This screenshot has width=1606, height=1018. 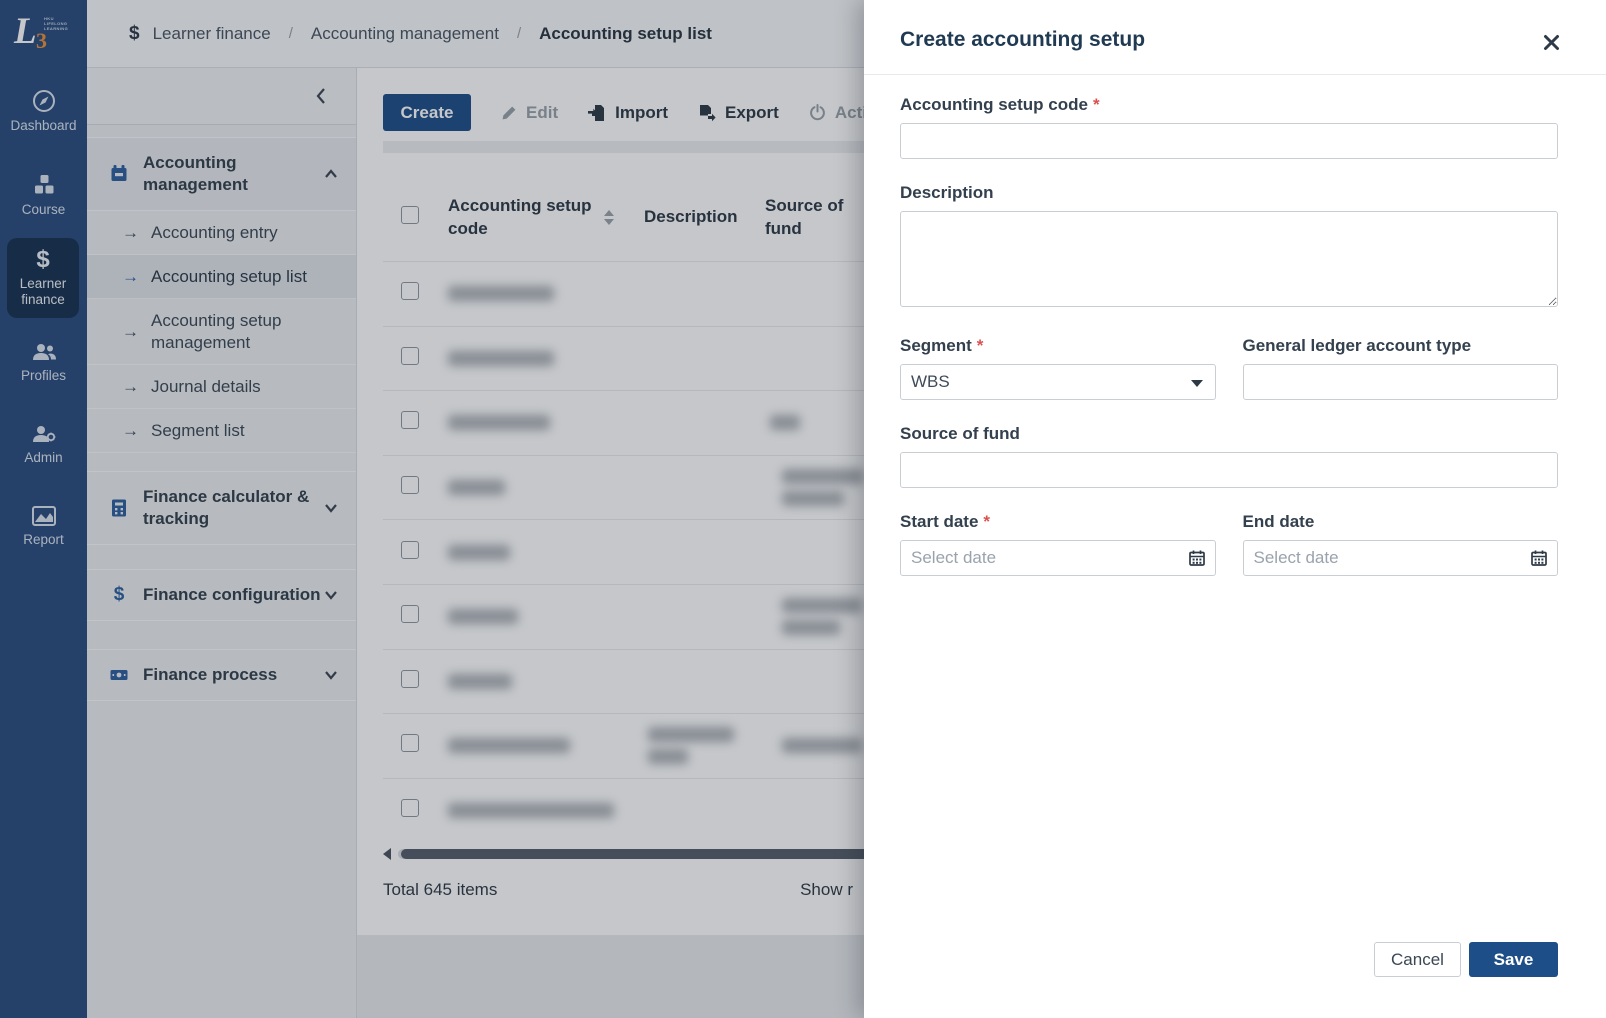 What do you see at coordinates (960, 433) in the screenshot?
I see `field-label: Source of fund` at bounding box center [960, 433].